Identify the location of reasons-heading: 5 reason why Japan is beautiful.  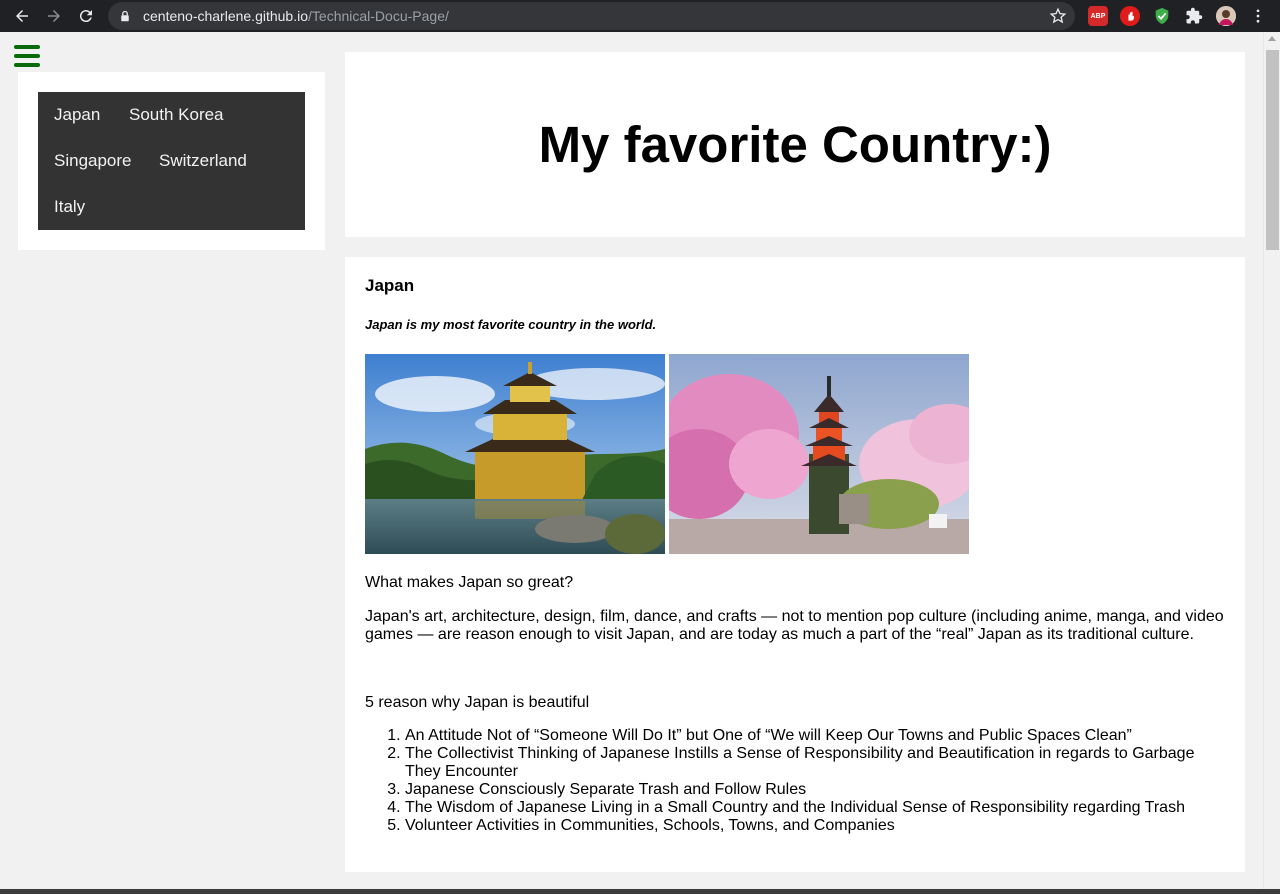
(477, 702).